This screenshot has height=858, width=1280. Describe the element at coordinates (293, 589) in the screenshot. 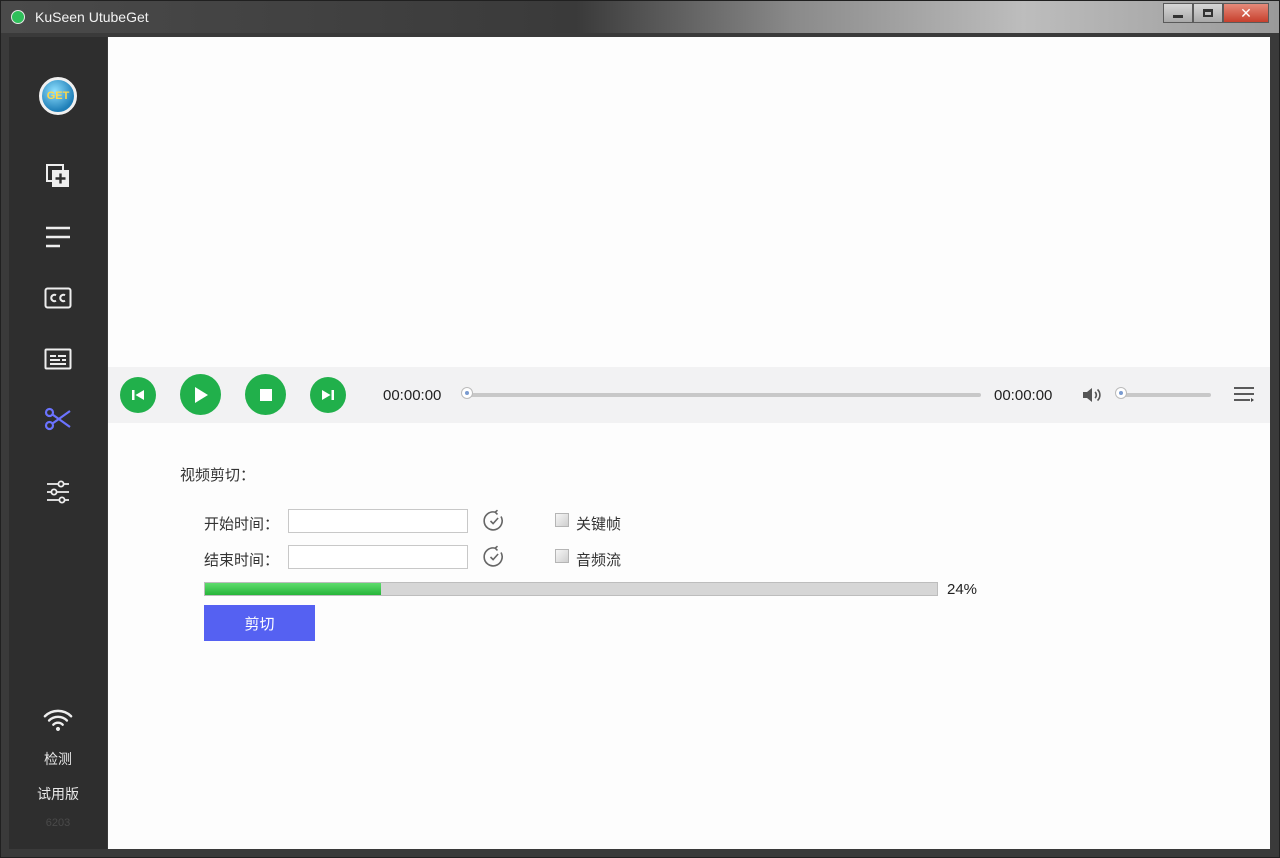

I see `cut-progress-fill` at that location.